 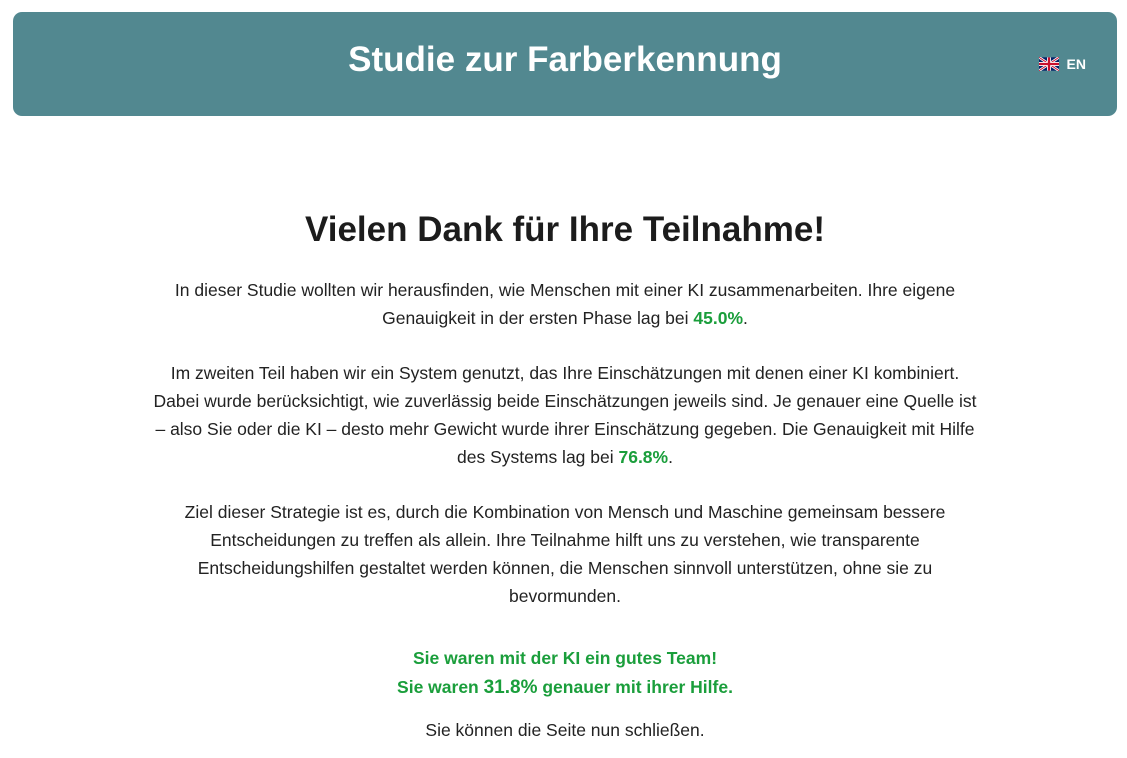 What do you see at coordinates (745, 318) in the screenshot?
I see `phase-one-period: .` at bounding box center [745, 318].